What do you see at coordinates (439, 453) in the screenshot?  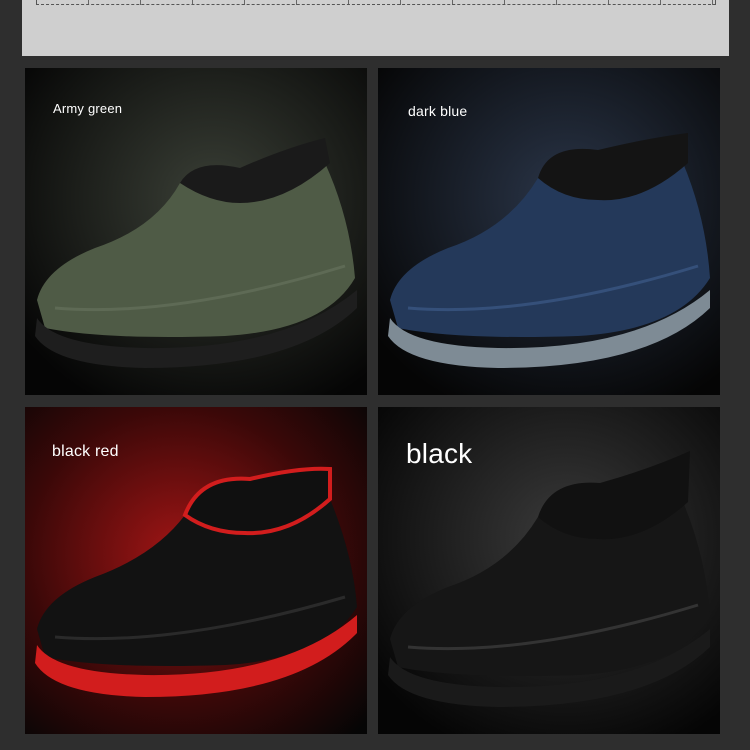 I see `color-label-black: black` at bounding box center [439, 453].